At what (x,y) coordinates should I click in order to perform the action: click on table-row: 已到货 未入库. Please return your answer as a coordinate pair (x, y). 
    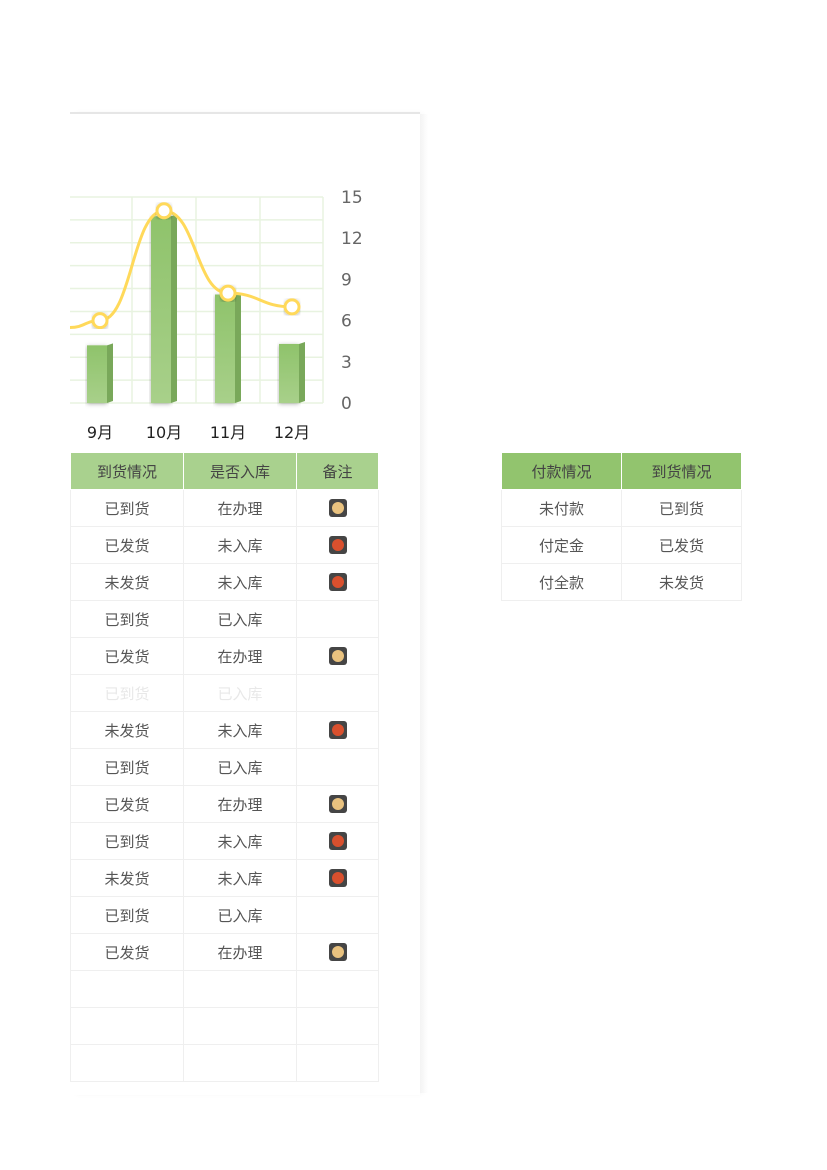
    Looking at the image, I should click on (224, 841).